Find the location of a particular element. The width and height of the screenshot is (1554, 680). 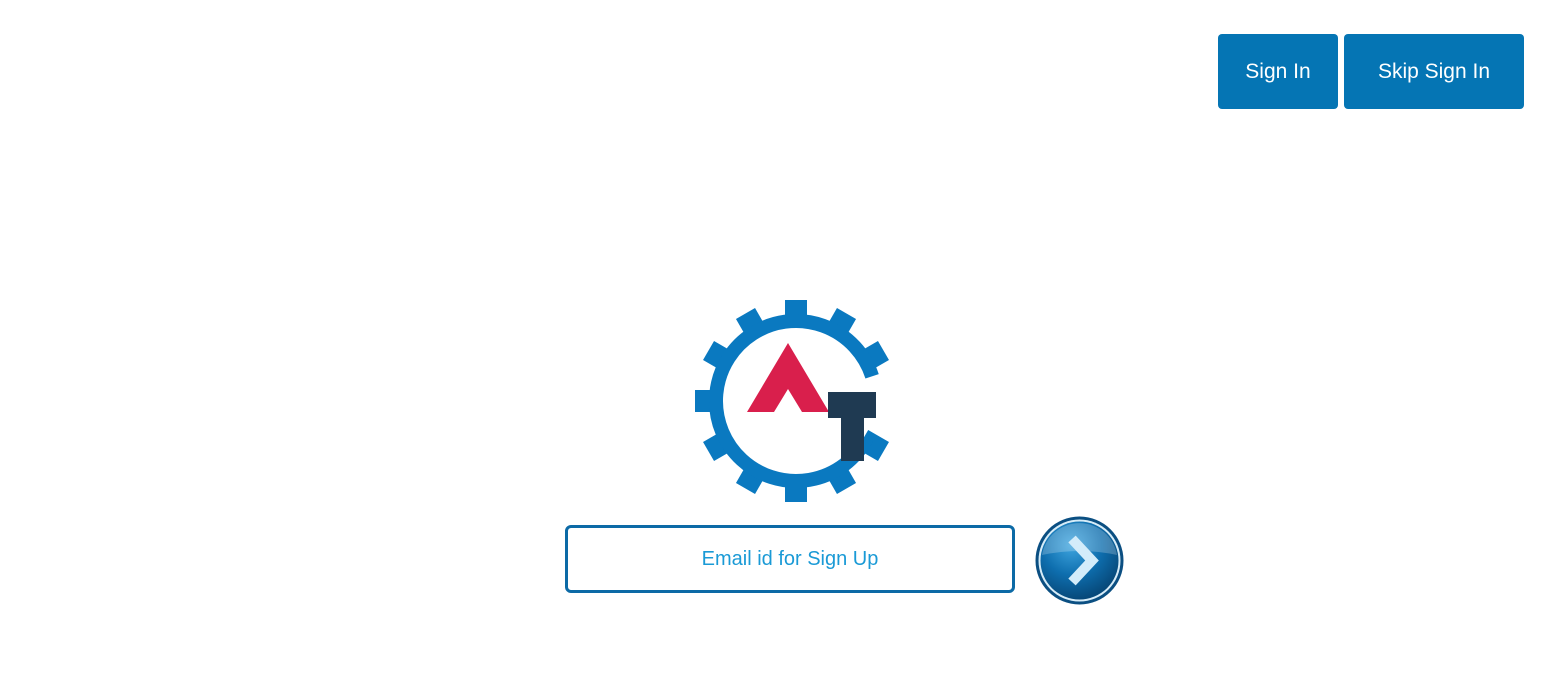

header-actions: Sign In Skip Sign In is located at coordinates (1371, 71).